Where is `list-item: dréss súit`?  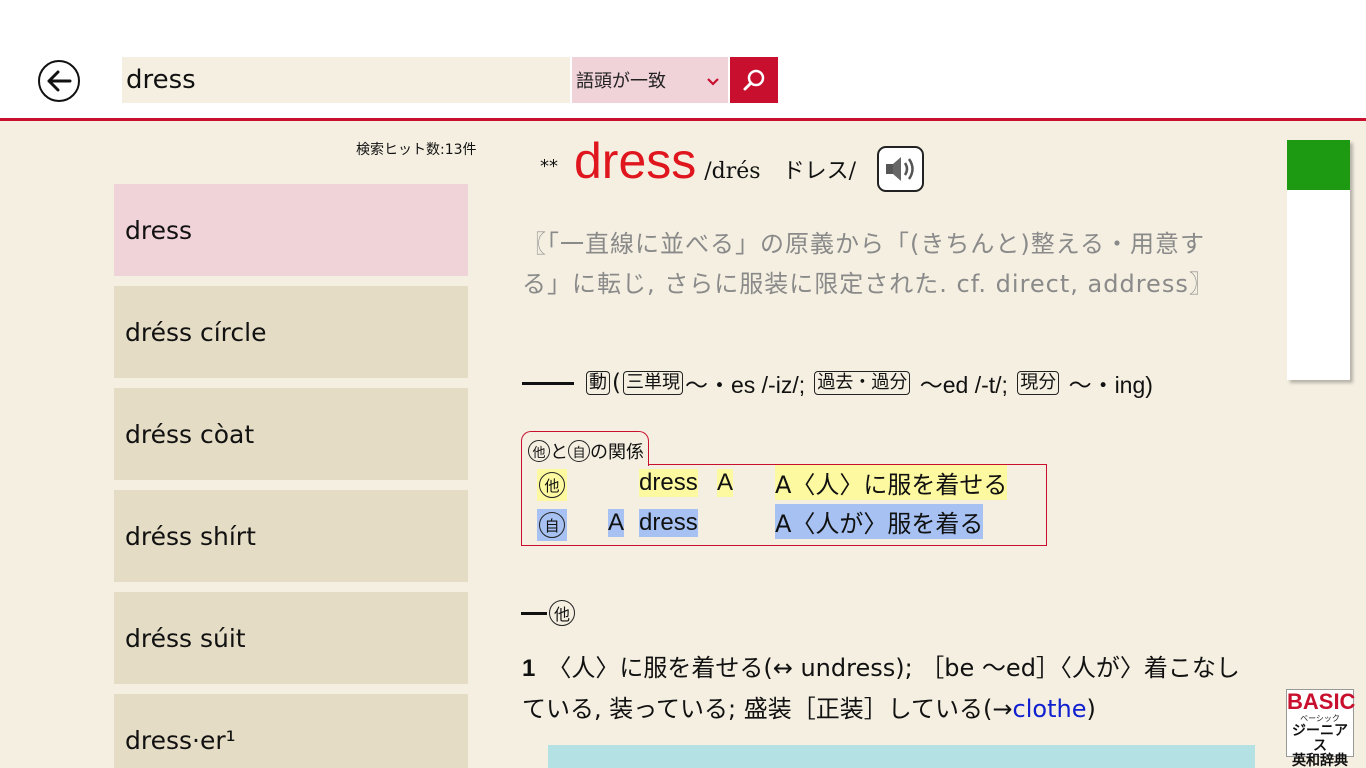 list-item: dréss súit is located at coordinates (291, 638).